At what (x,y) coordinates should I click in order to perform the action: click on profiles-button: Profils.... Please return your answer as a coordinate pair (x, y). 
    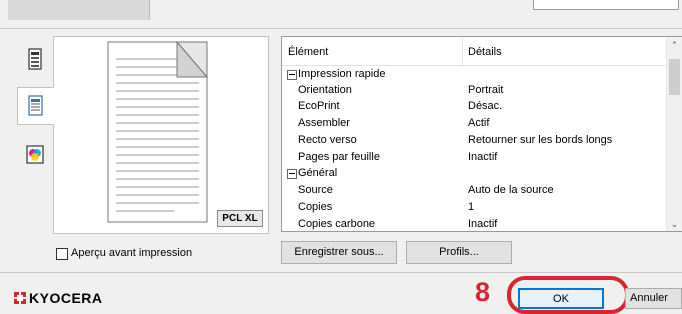
    Looking at the image, I should click on (459, 252).